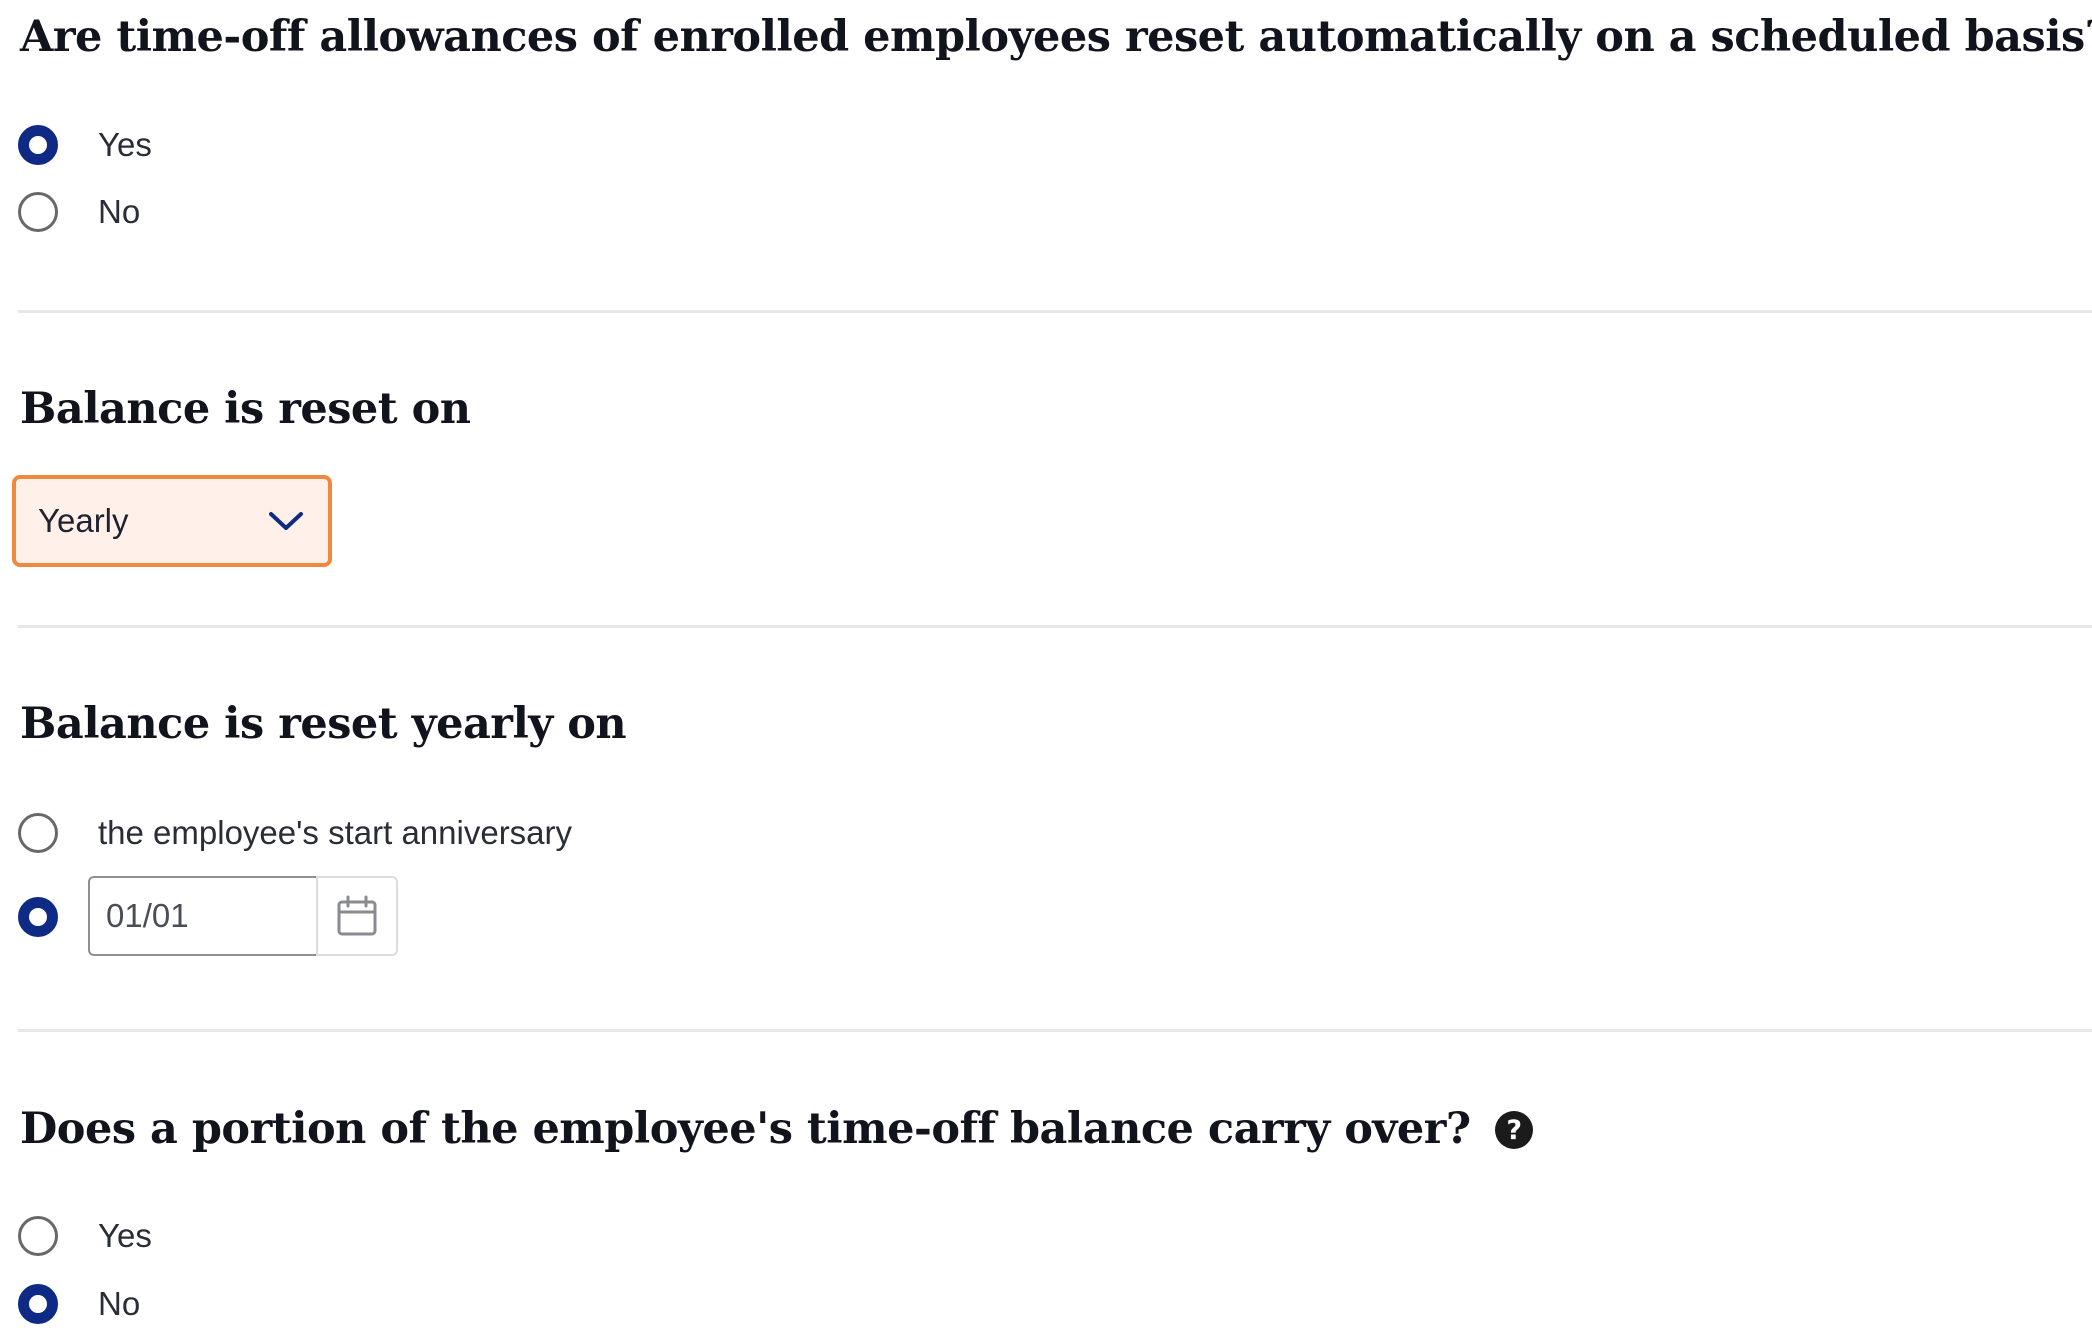 The image size is (2092, 1344). Describe the element at coordinates (147, 915) in the screenshot. I see `reset-date-value: 01/01` at that location.